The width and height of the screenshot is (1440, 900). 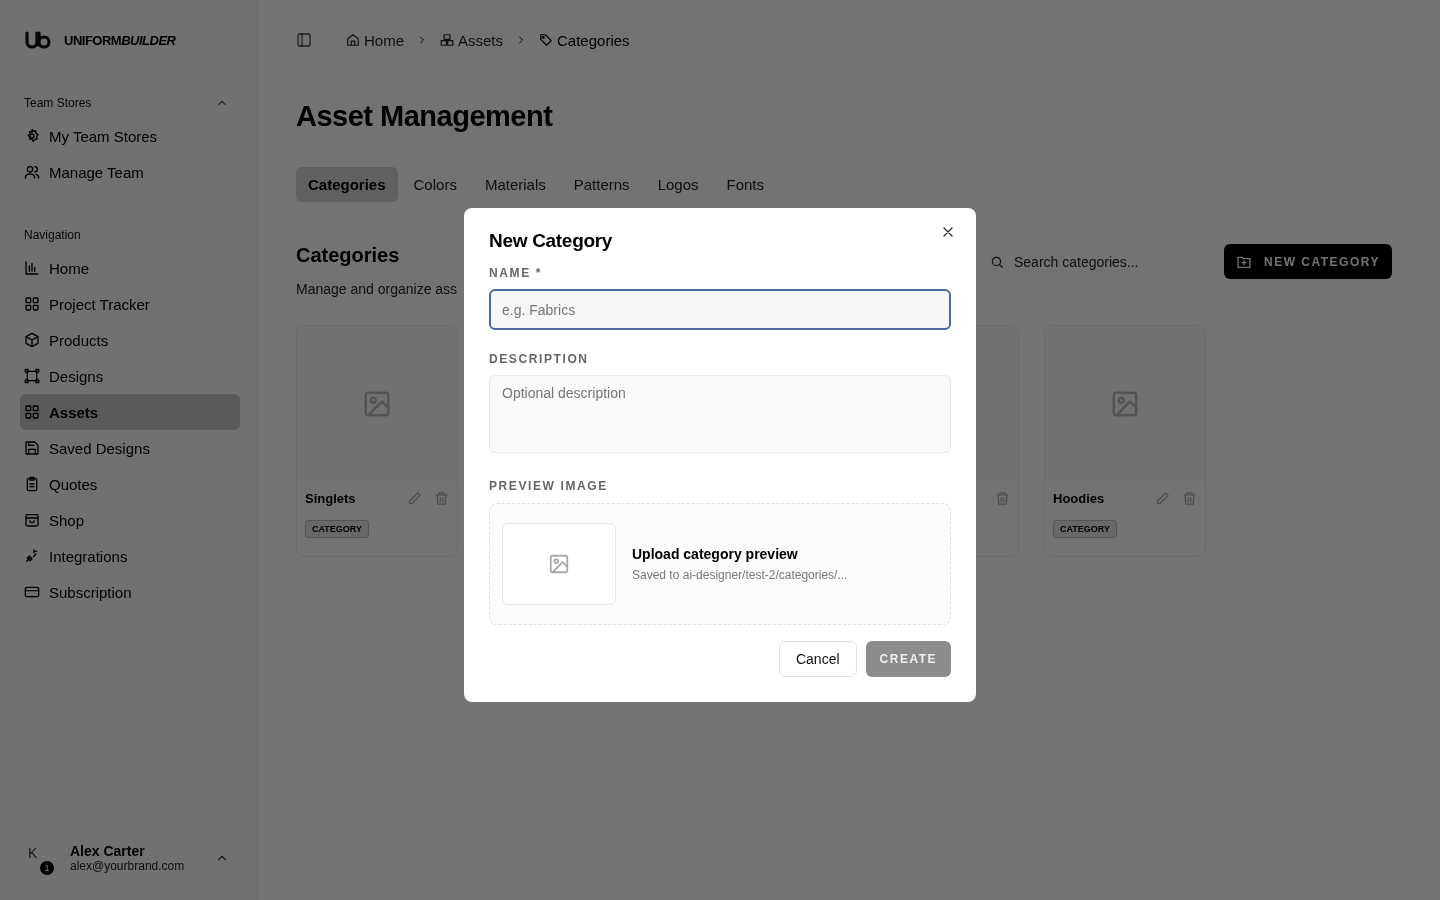 What do you see at coordinates (1308, 261) in the screenshot?
I see `new-category-button: NEW CATEGORY` at bounding box center [1308, 261].